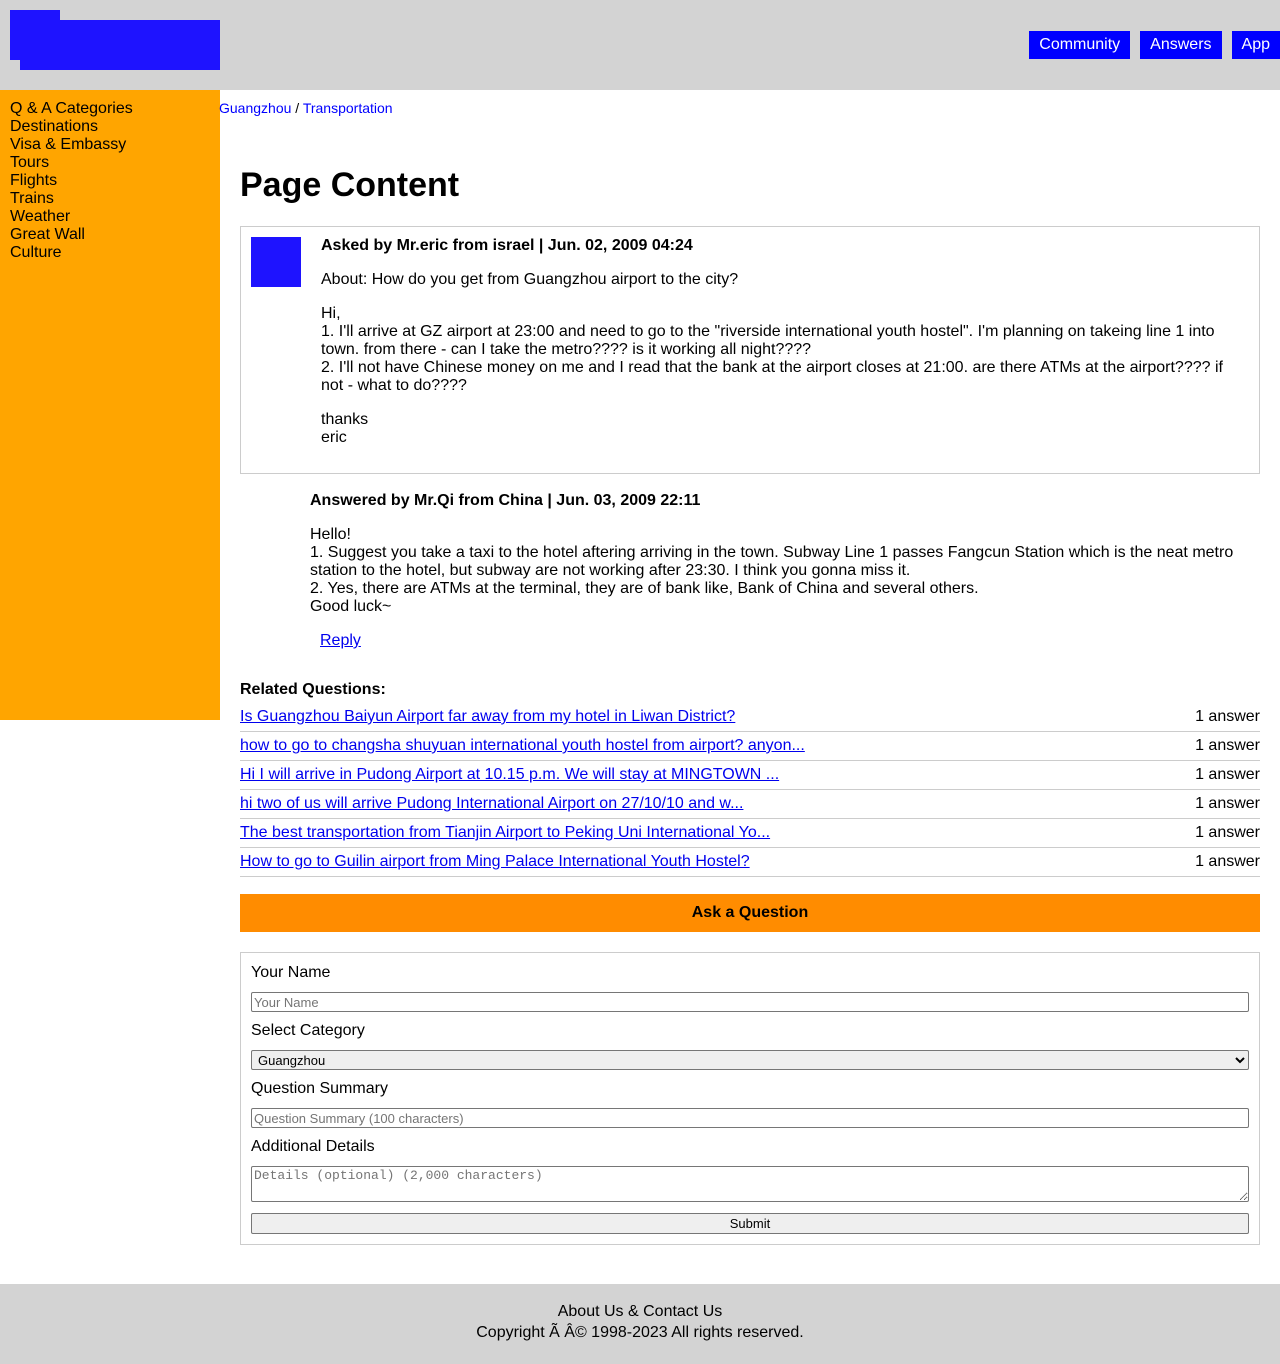 This screenshot has height=1364, width=1280. What do you see at coordinates (110, 127) in the screenshot?
I see `sidebar-item-destinations: Destinations` at bounding box center [110, 127].